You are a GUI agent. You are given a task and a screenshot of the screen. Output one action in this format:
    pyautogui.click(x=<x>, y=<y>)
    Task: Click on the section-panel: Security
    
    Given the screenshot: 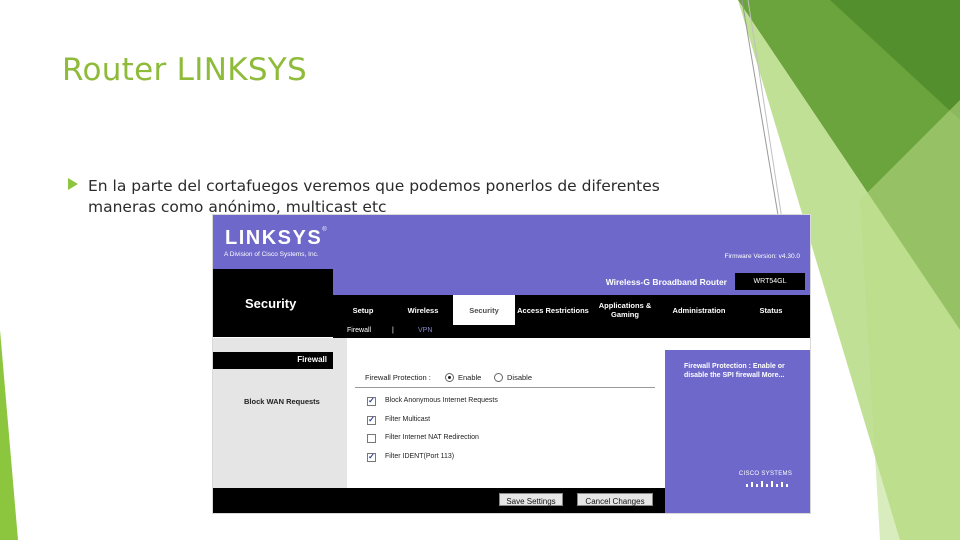 What is the action you would take?
    pyautogui.click(x=273, y=303)
    